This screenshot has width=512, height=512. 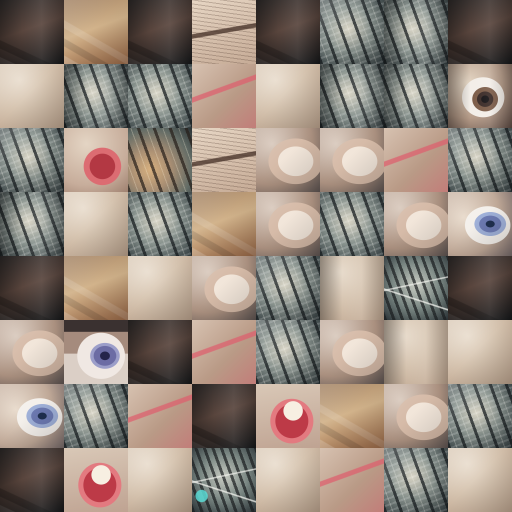 What do you see at coordinates (160, 160) in the screenshot?
I see `puzzle-tile-r3-c3` at bounding box center [160, 160].